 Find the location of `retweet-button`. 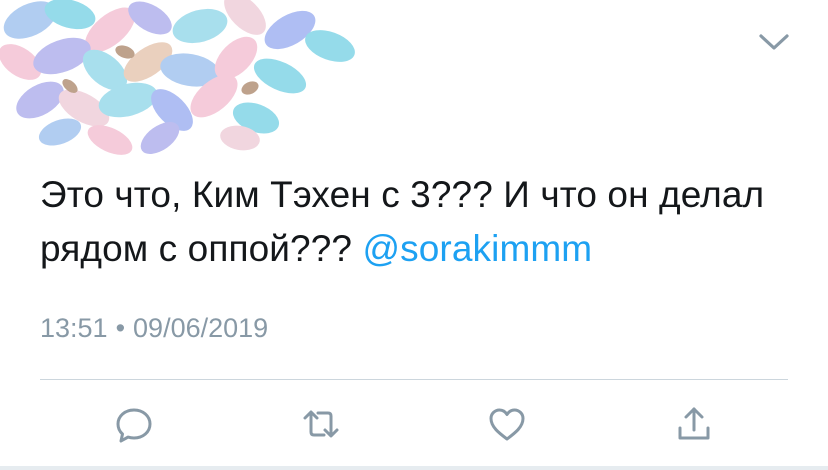

retweet-button is located at coordinates (321, 424).